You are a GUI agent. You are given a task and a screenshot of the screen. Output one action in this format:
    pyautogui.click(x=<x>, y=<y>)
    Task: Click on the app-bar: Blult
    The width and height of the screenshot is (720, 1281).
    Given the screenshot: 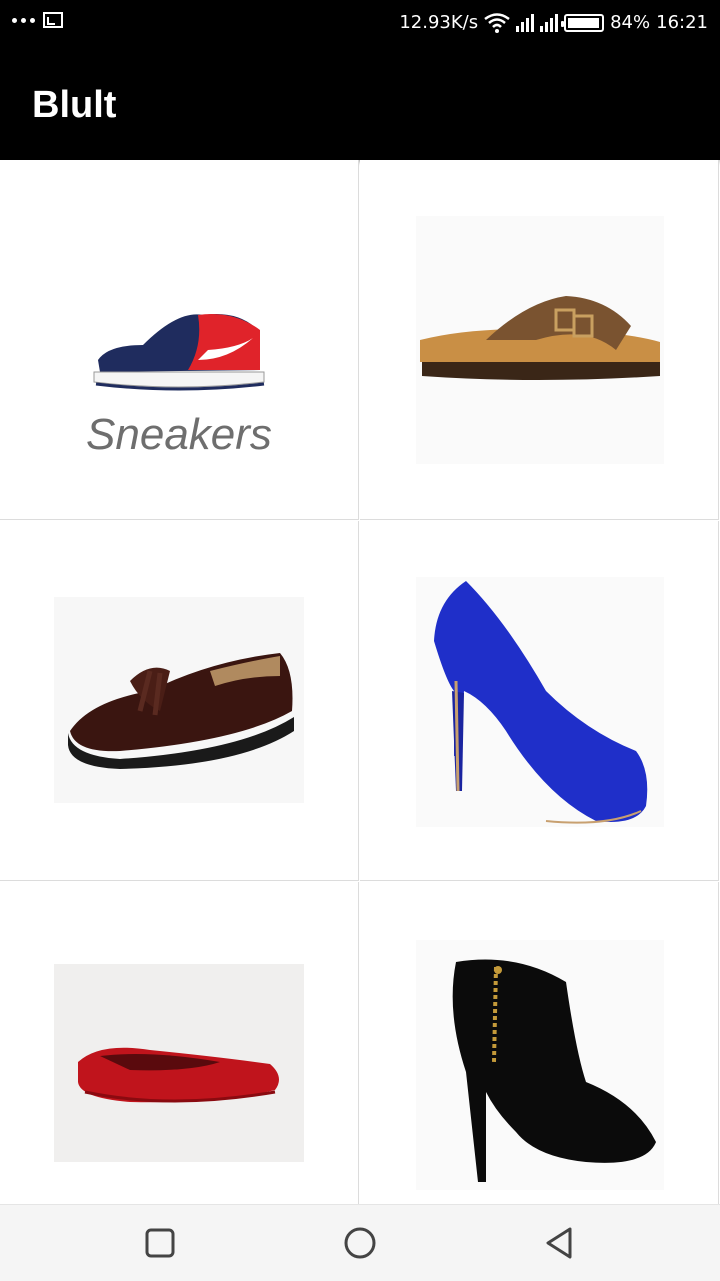 What is the action you would take?
    pyautogui.click(x=360, y=104)
    